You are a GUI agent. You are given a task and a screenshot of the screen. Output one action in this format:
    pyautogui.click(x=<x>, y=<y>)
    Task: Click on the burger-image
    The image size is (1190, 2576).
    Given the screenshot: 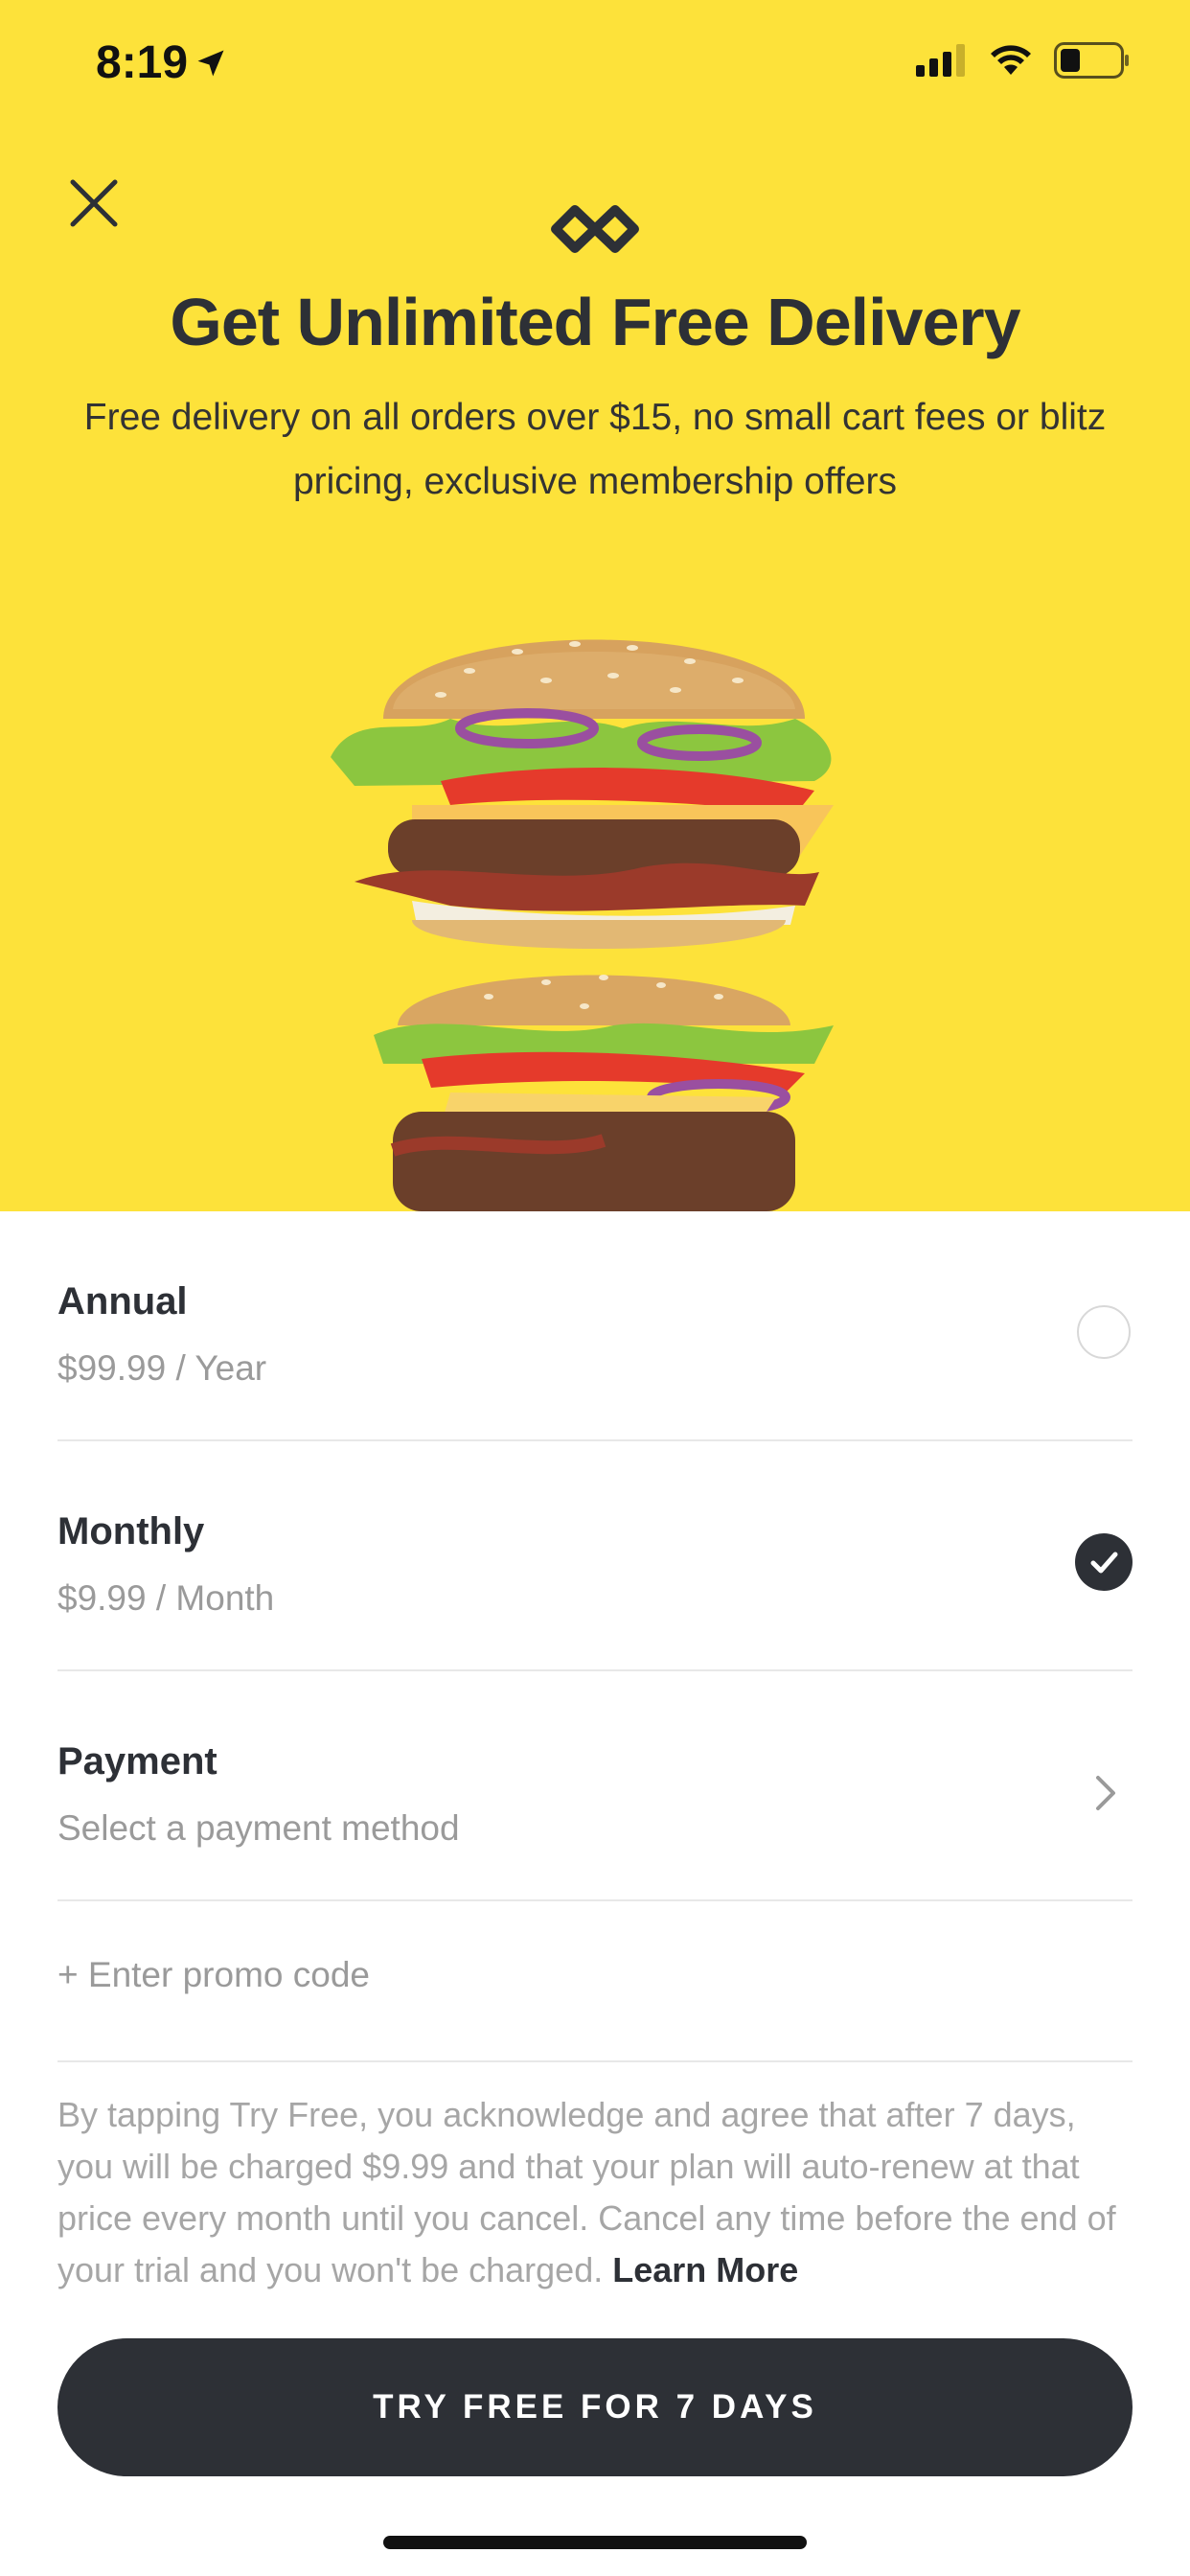 What is the action you would take?
    pyautogui.click(x=583, y=925)
    